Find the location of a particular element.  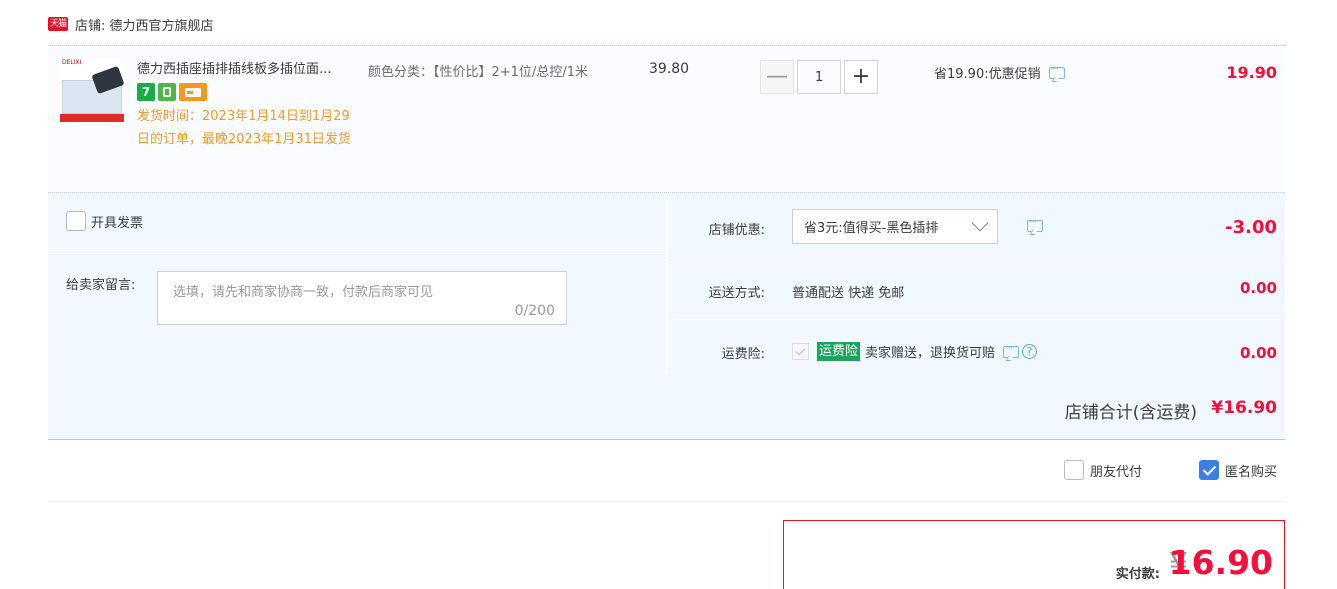

refund-icon is located at coordinates (167, 92).